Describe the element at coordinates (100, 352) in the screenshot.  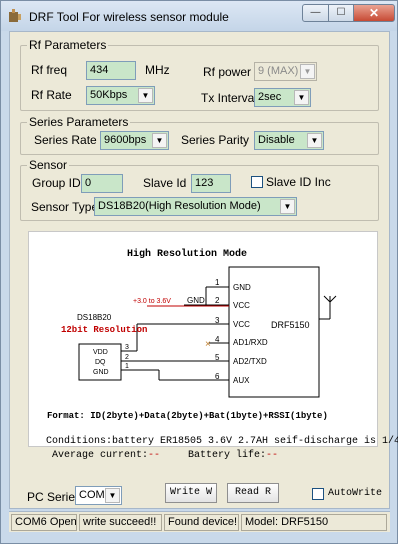
I see `sensor-pin-vdd: VDD` at that location.